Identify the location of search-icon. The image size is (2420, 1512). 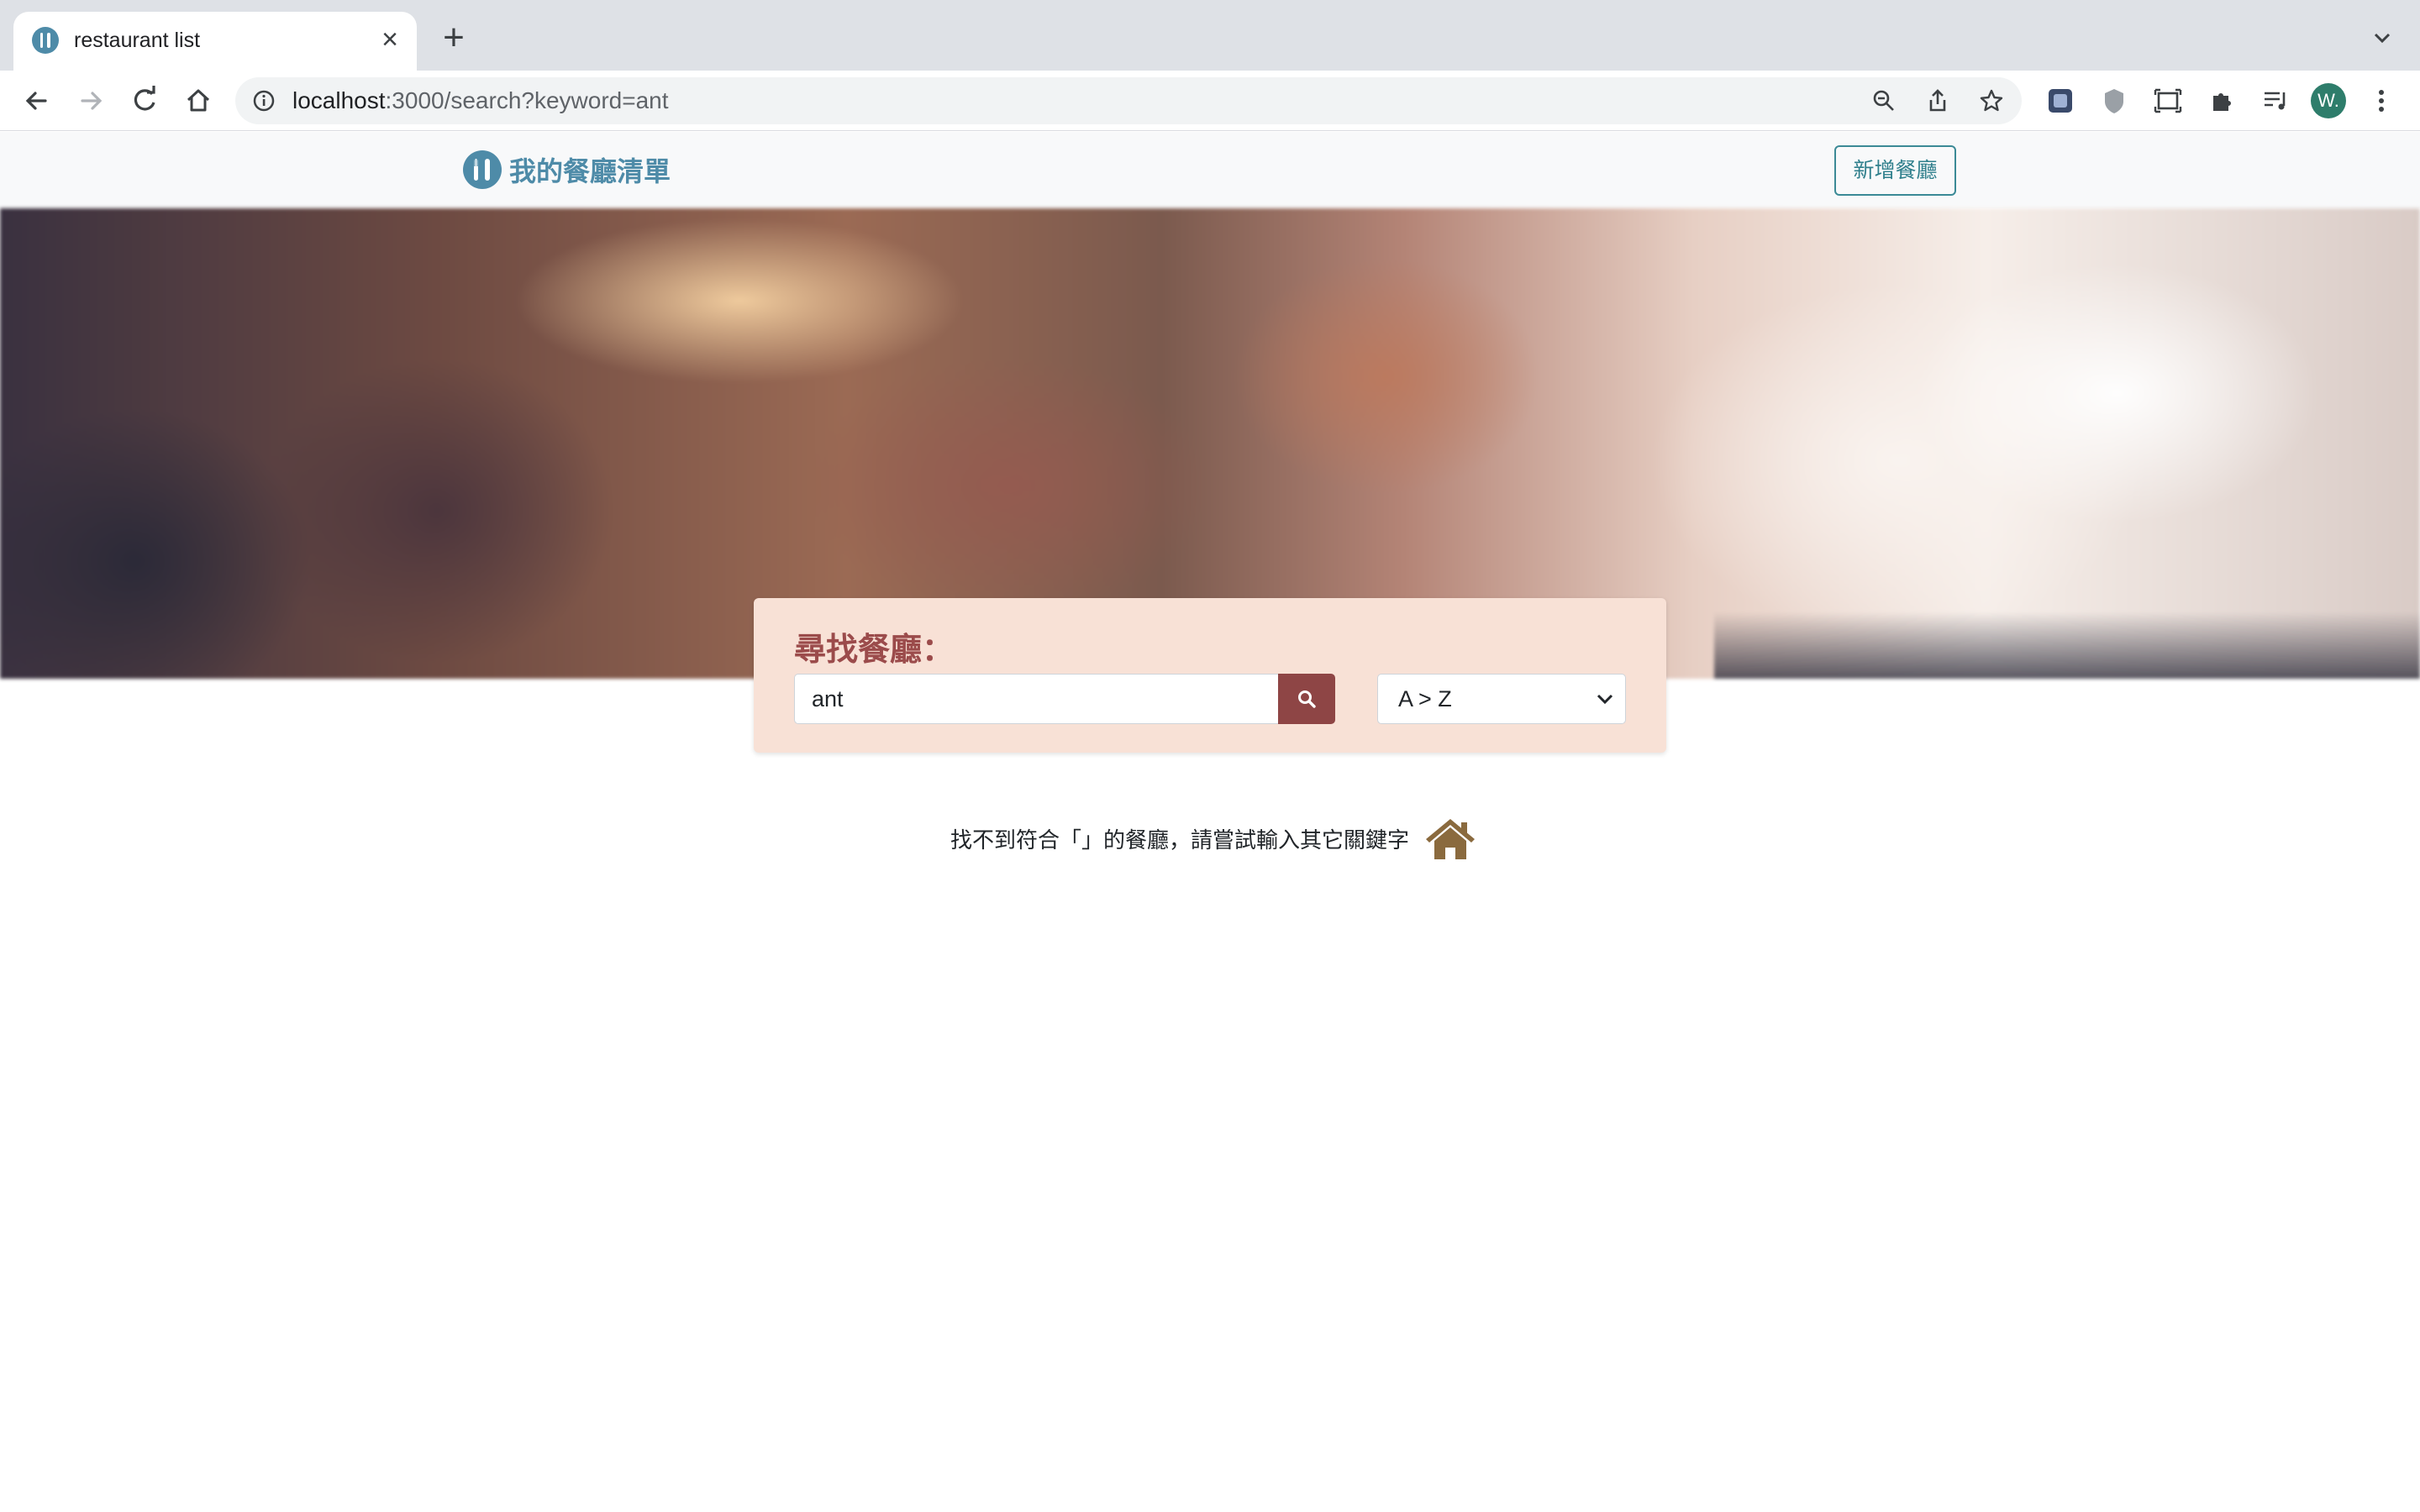
(1307, 699).